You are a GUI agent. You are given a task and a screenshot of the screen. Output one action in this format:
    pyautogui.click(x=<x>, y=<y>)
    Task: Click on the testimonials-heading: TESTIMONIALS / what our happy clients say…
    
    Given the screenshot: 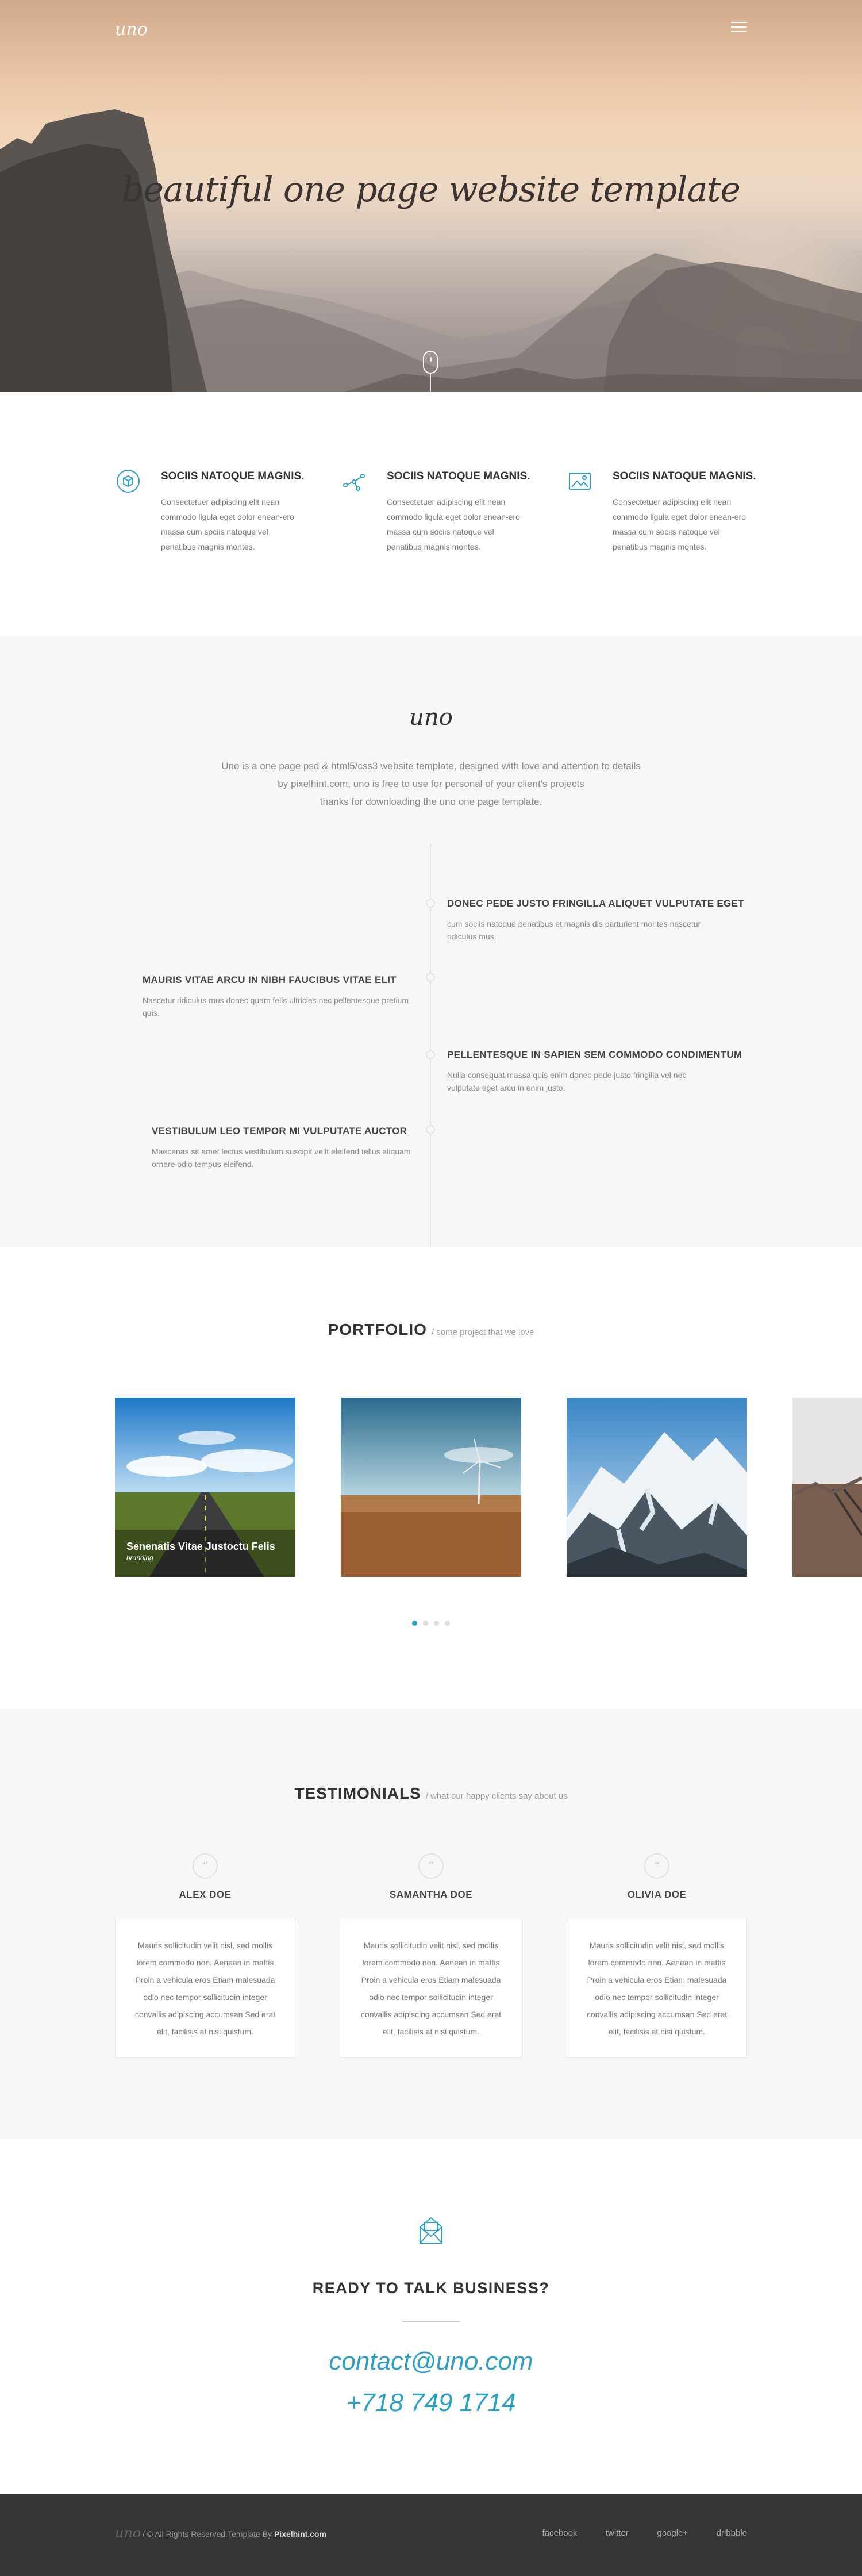 What is the action you would take?
    pyautogui.click(x=431, y=1794)
    